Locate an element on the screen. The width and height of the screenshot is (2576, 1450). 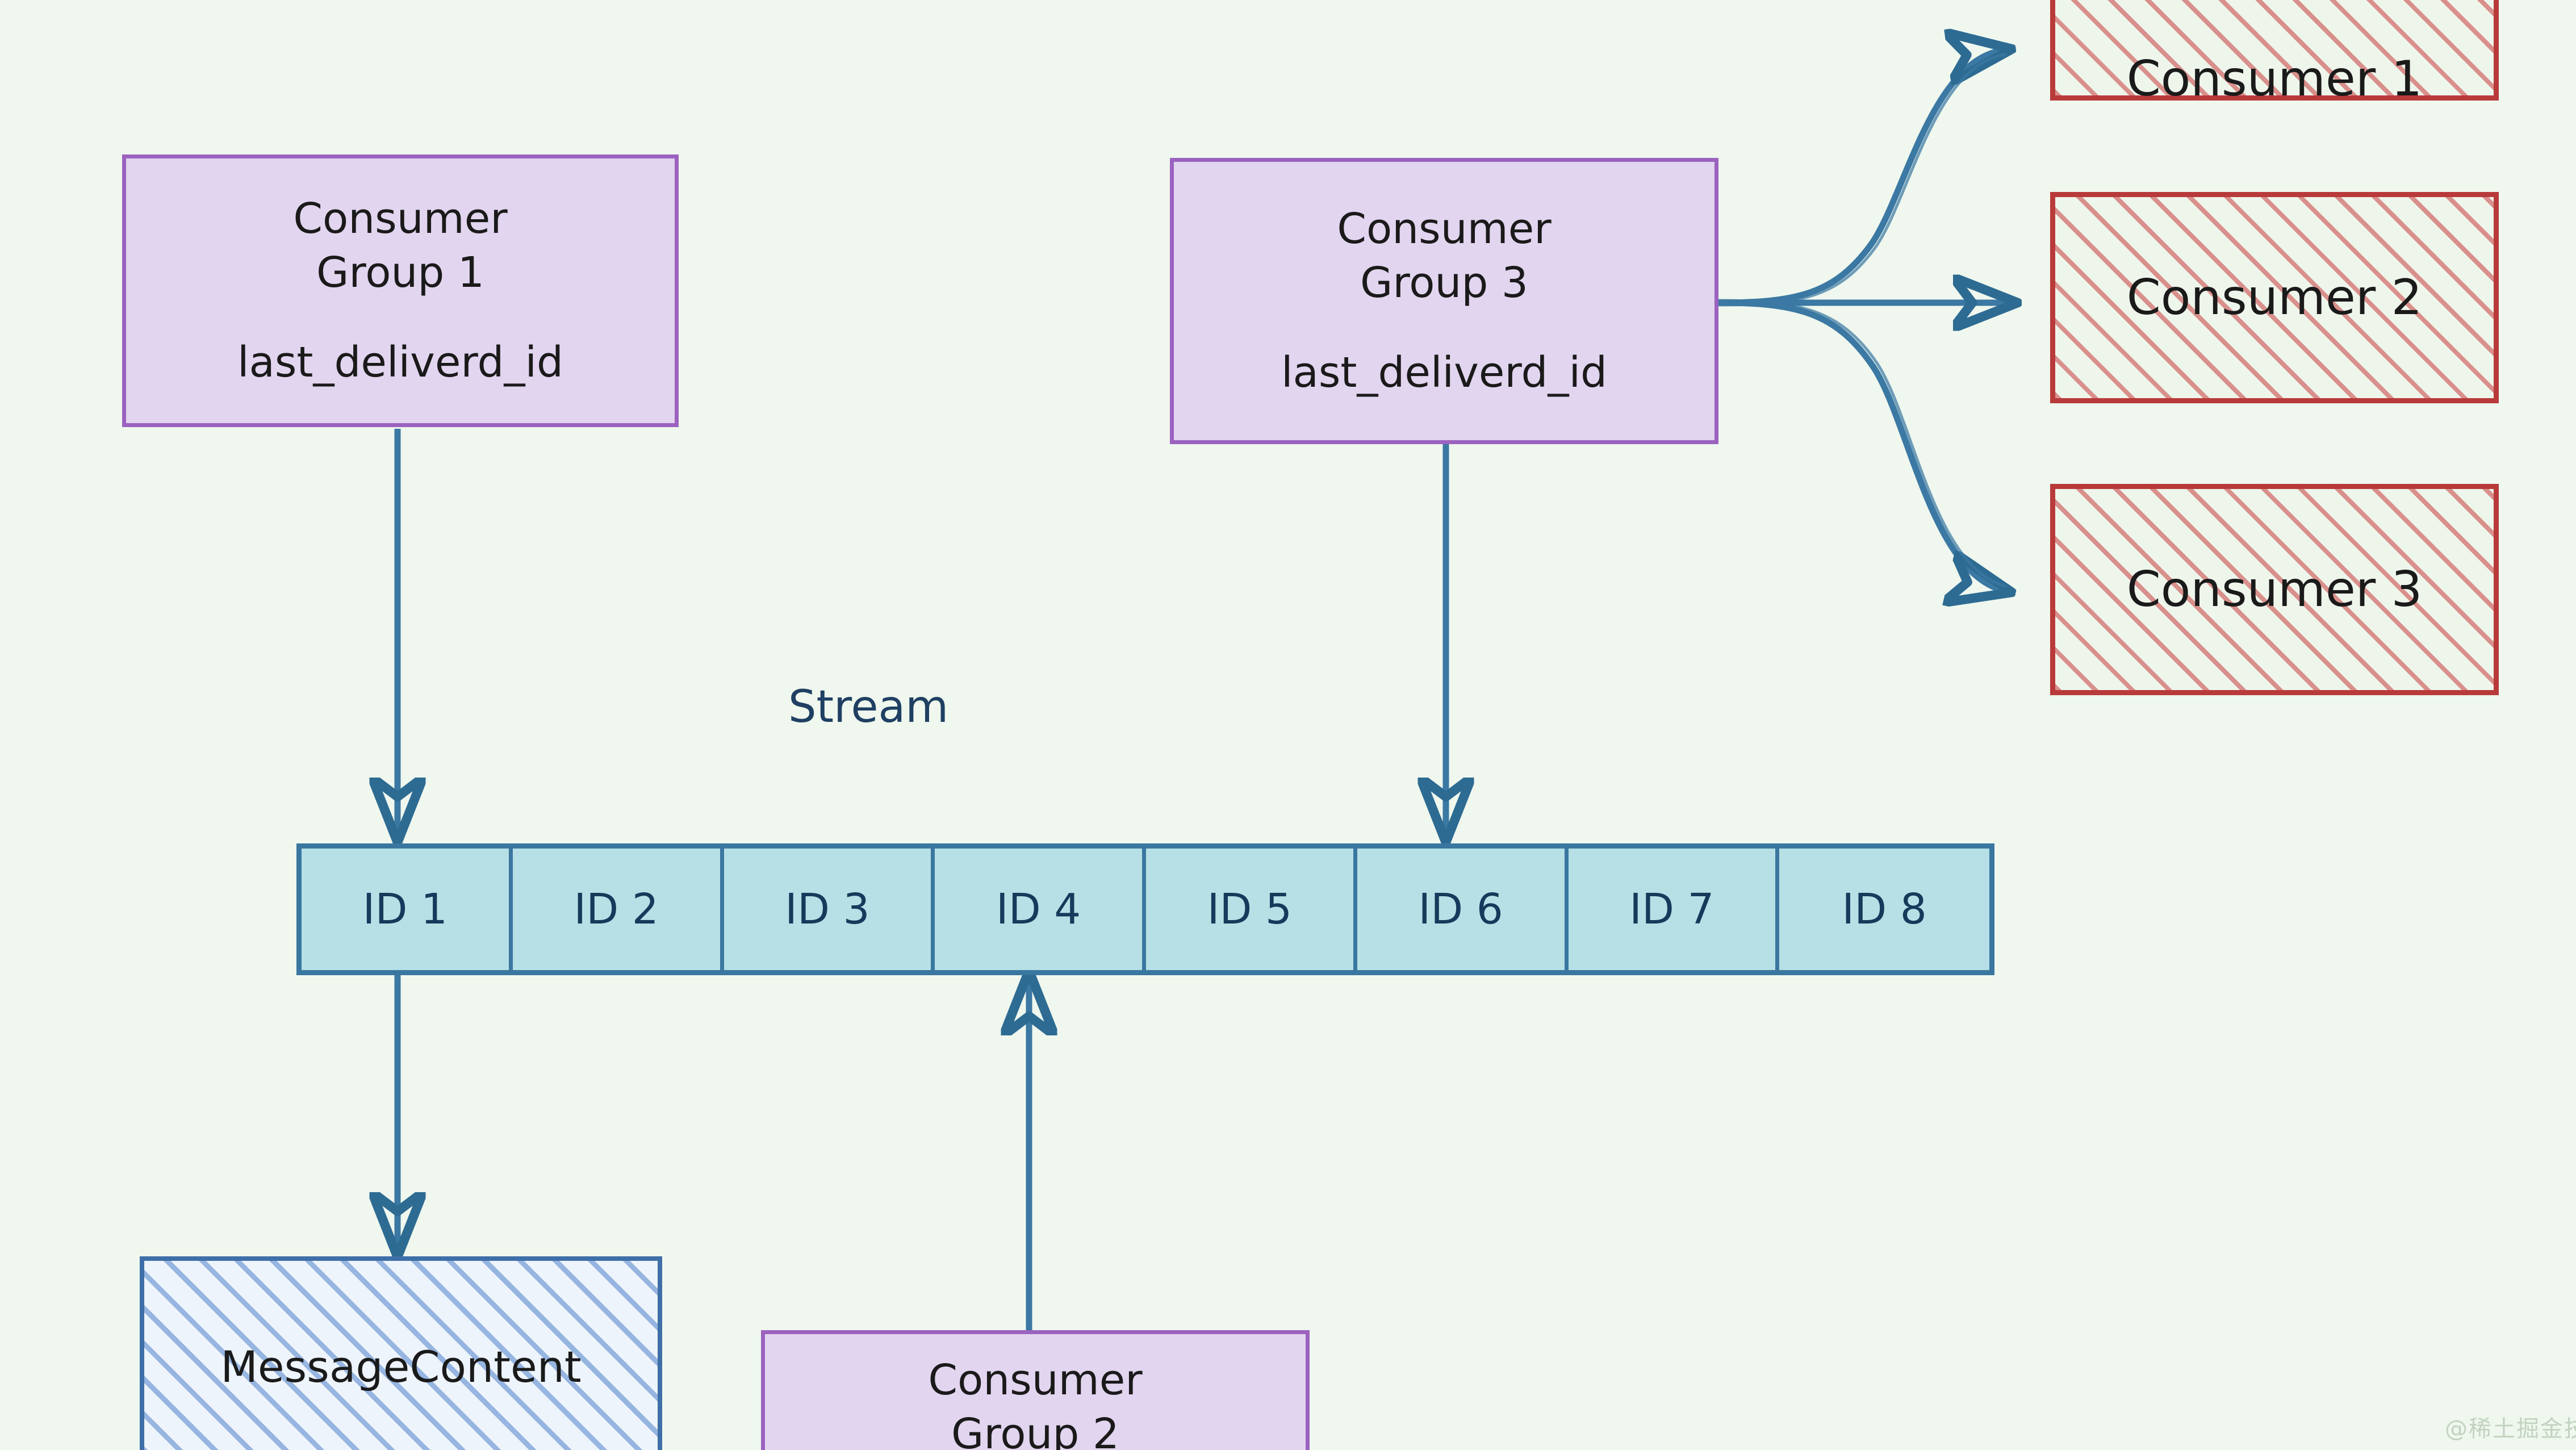
consumer-1-node: Consumer 1 is located at coordinates (2274, 53).